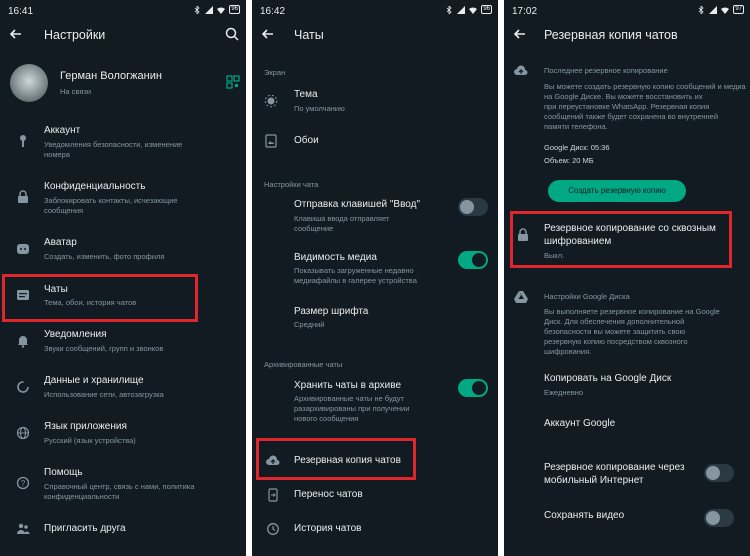  I want to click on data-usage-icon, so click(23, 387).